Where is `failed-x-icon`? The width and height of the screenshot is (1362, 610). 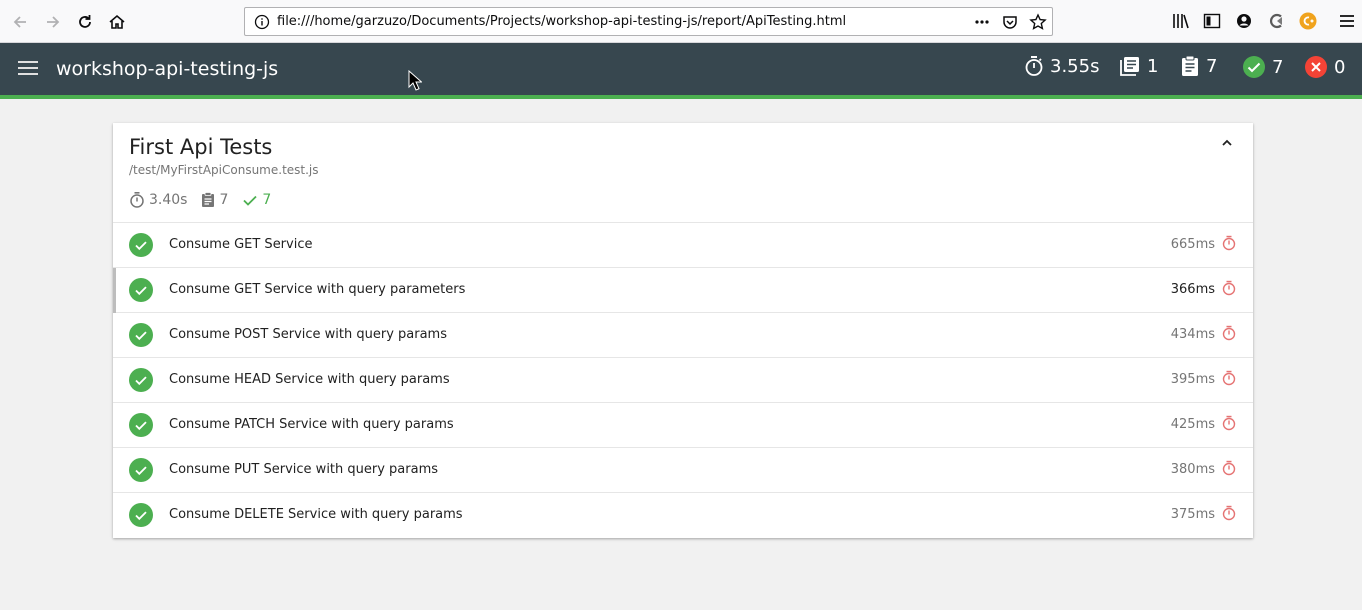
failed-x-icon is located at coordinates (1316, 67).